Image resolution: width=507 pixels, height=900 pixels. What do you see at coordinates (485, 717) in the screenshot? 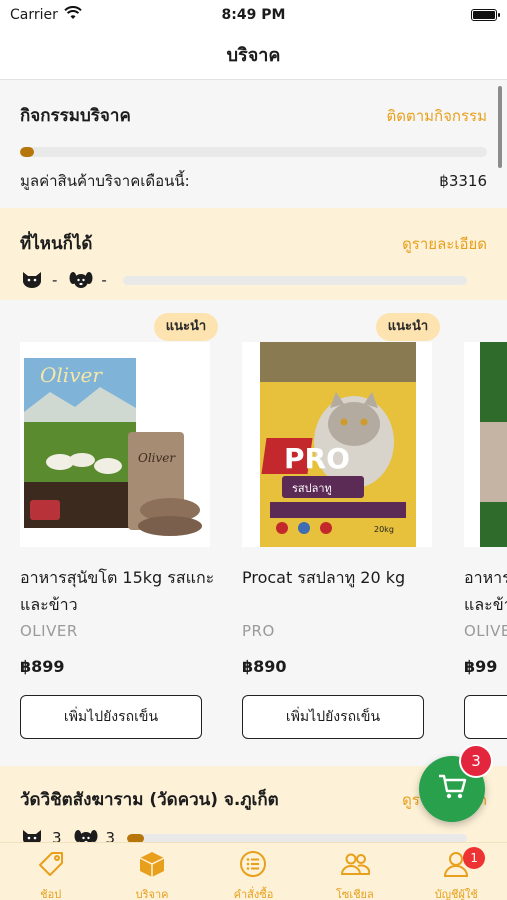
I see `add-to-cart-button` at bounding box center [485, 717].